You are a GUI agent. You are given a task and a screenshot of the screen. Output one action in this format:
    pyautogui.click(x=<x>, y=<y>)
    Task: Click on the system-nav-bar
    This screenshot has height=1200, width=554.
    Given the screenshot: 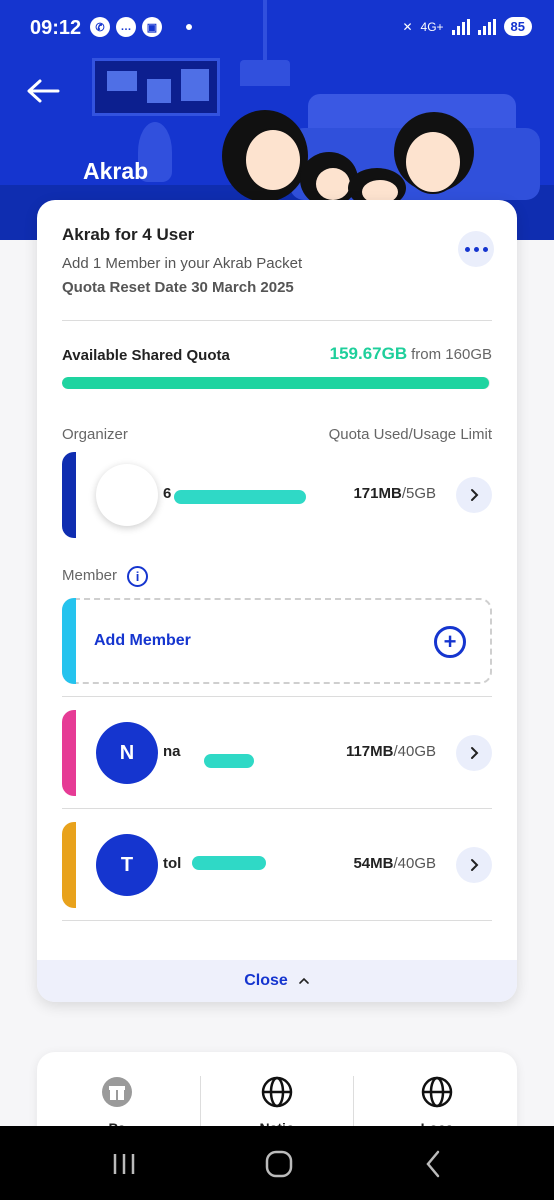 What is the action you would take?
    pyautogui.click(x=277, y=1163)
    